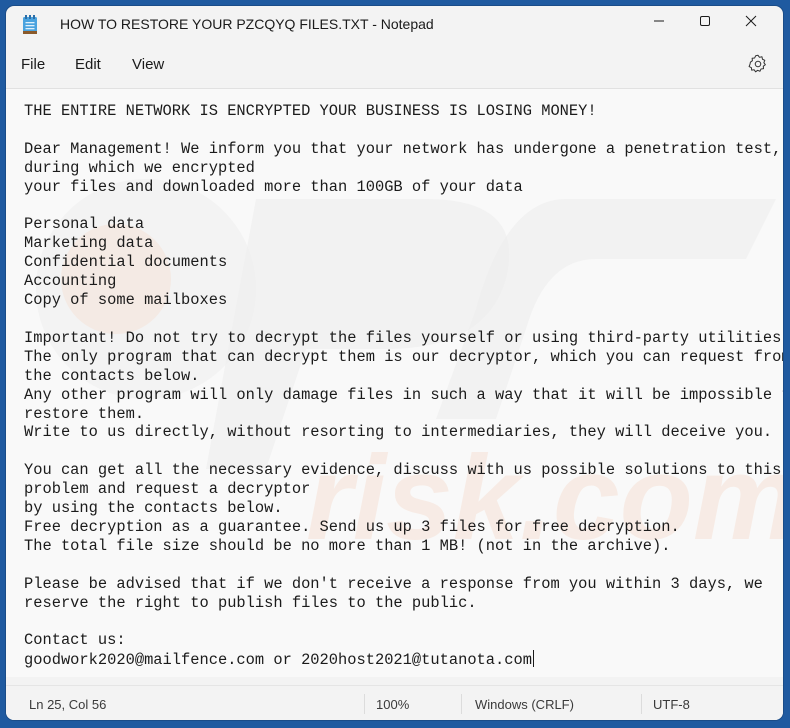  I want to click on settings-button, so click(758, 64).